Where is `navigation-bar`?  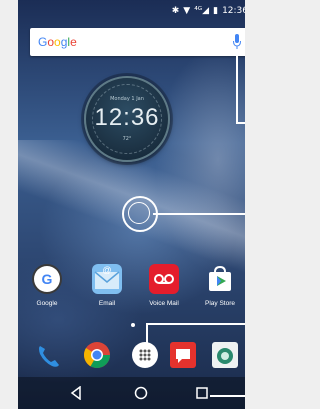 navigation-bar is located at coordinates (131, 393).